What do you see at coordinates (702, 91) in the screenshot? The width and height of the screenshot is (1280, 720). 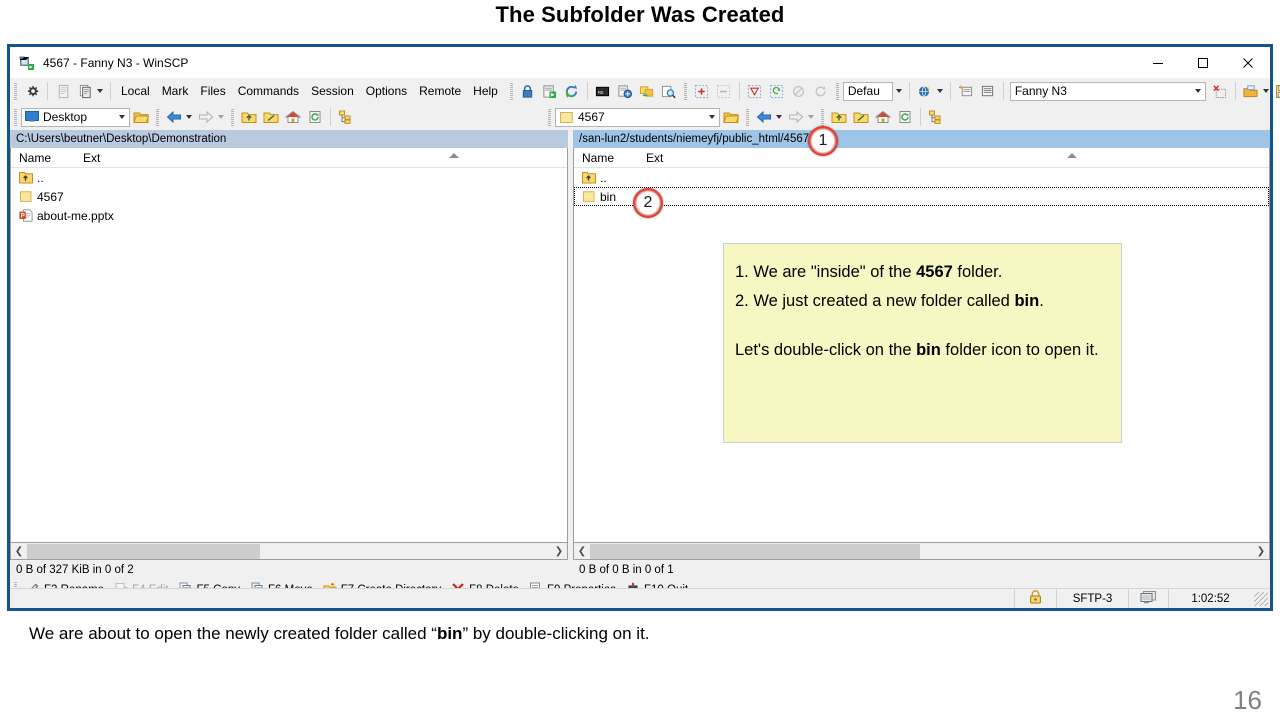 I see `select-files-icon` at bounding box center [702, 91].